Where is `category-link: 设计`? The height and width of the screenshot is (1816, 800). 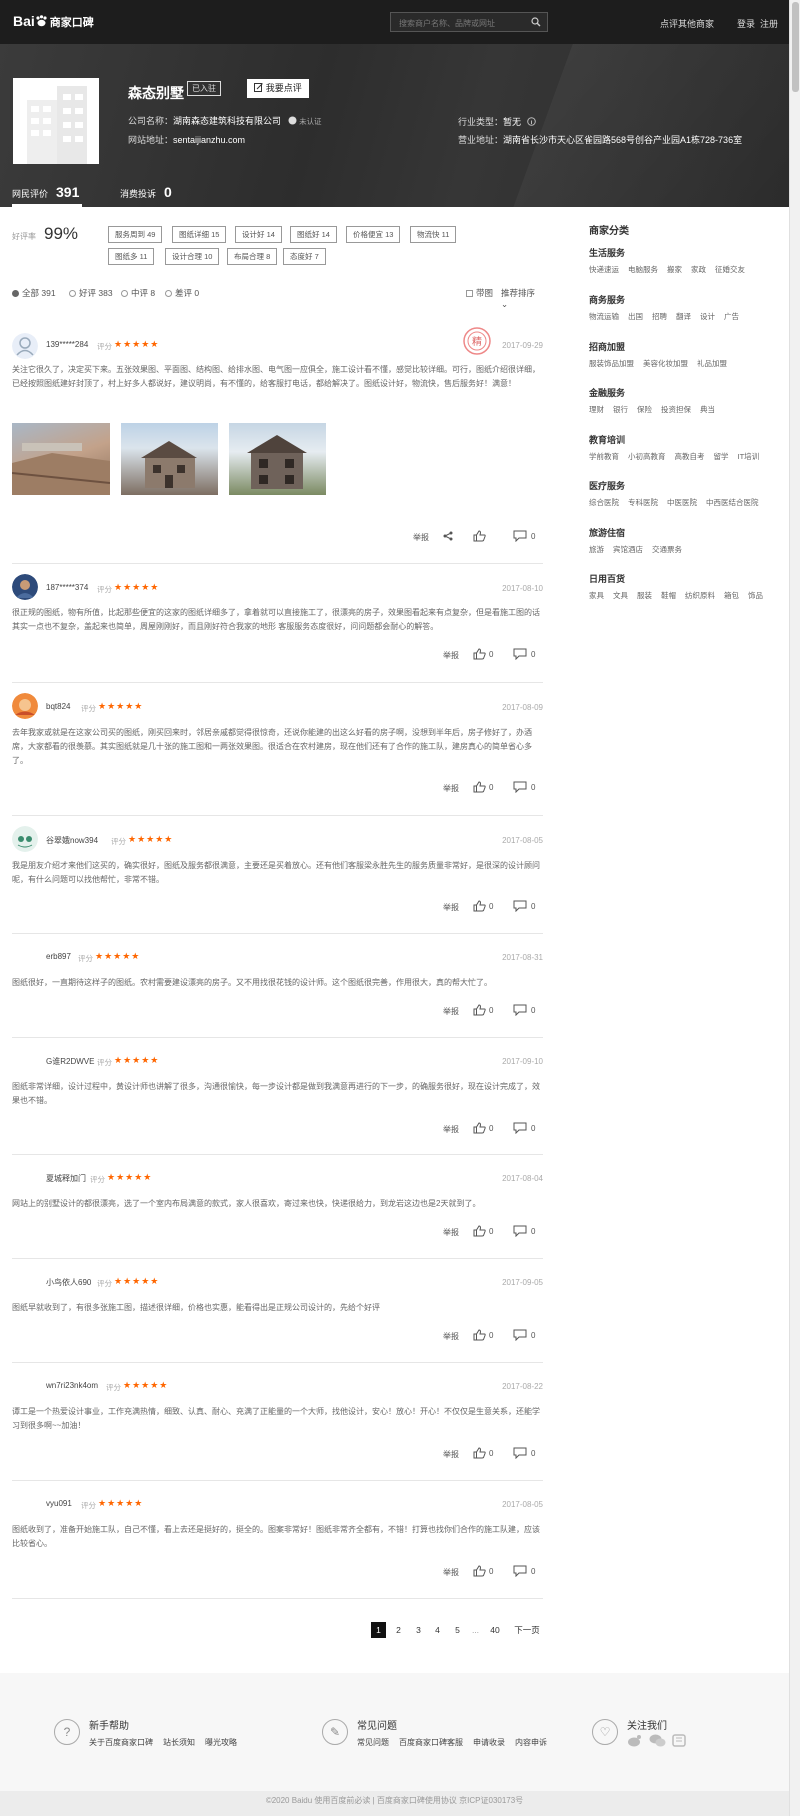 category-link: 设计 is located at coordinates (707, 316).